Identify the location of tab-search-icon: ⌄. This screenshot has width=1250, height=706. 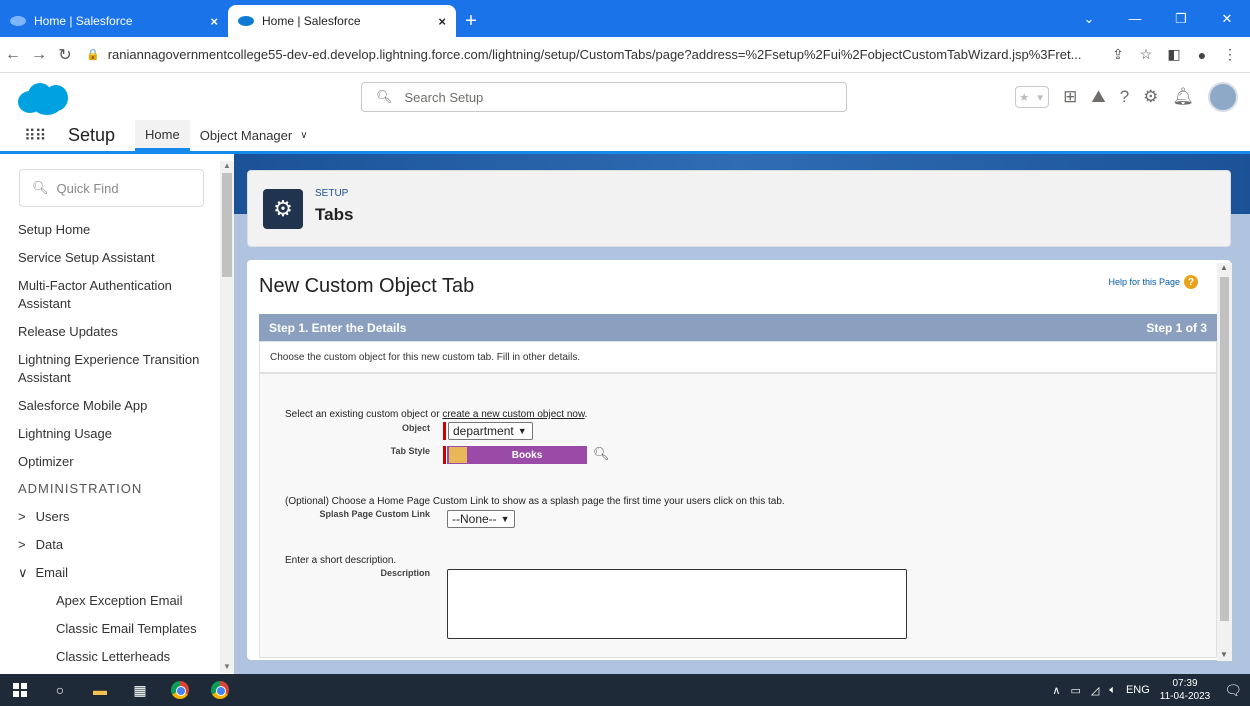
(1089, 18).